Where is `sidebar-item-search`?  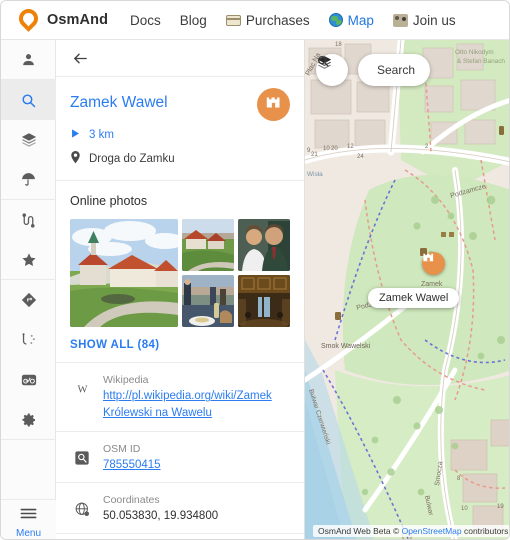 sidebar-item-search is located at coordinates (28, 100).